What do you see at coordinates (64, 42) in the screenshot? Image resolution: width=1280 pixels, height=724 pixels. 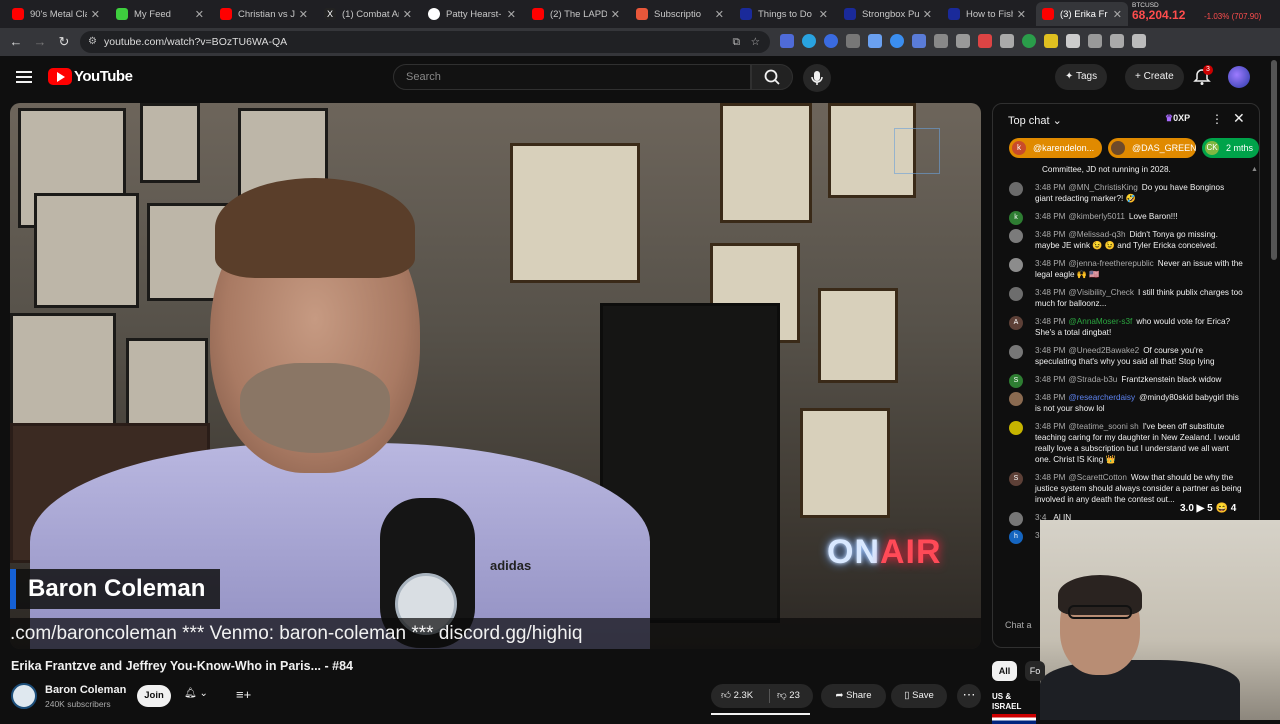 I see `reload-icon: ↻` at bounding box center [64, 42].